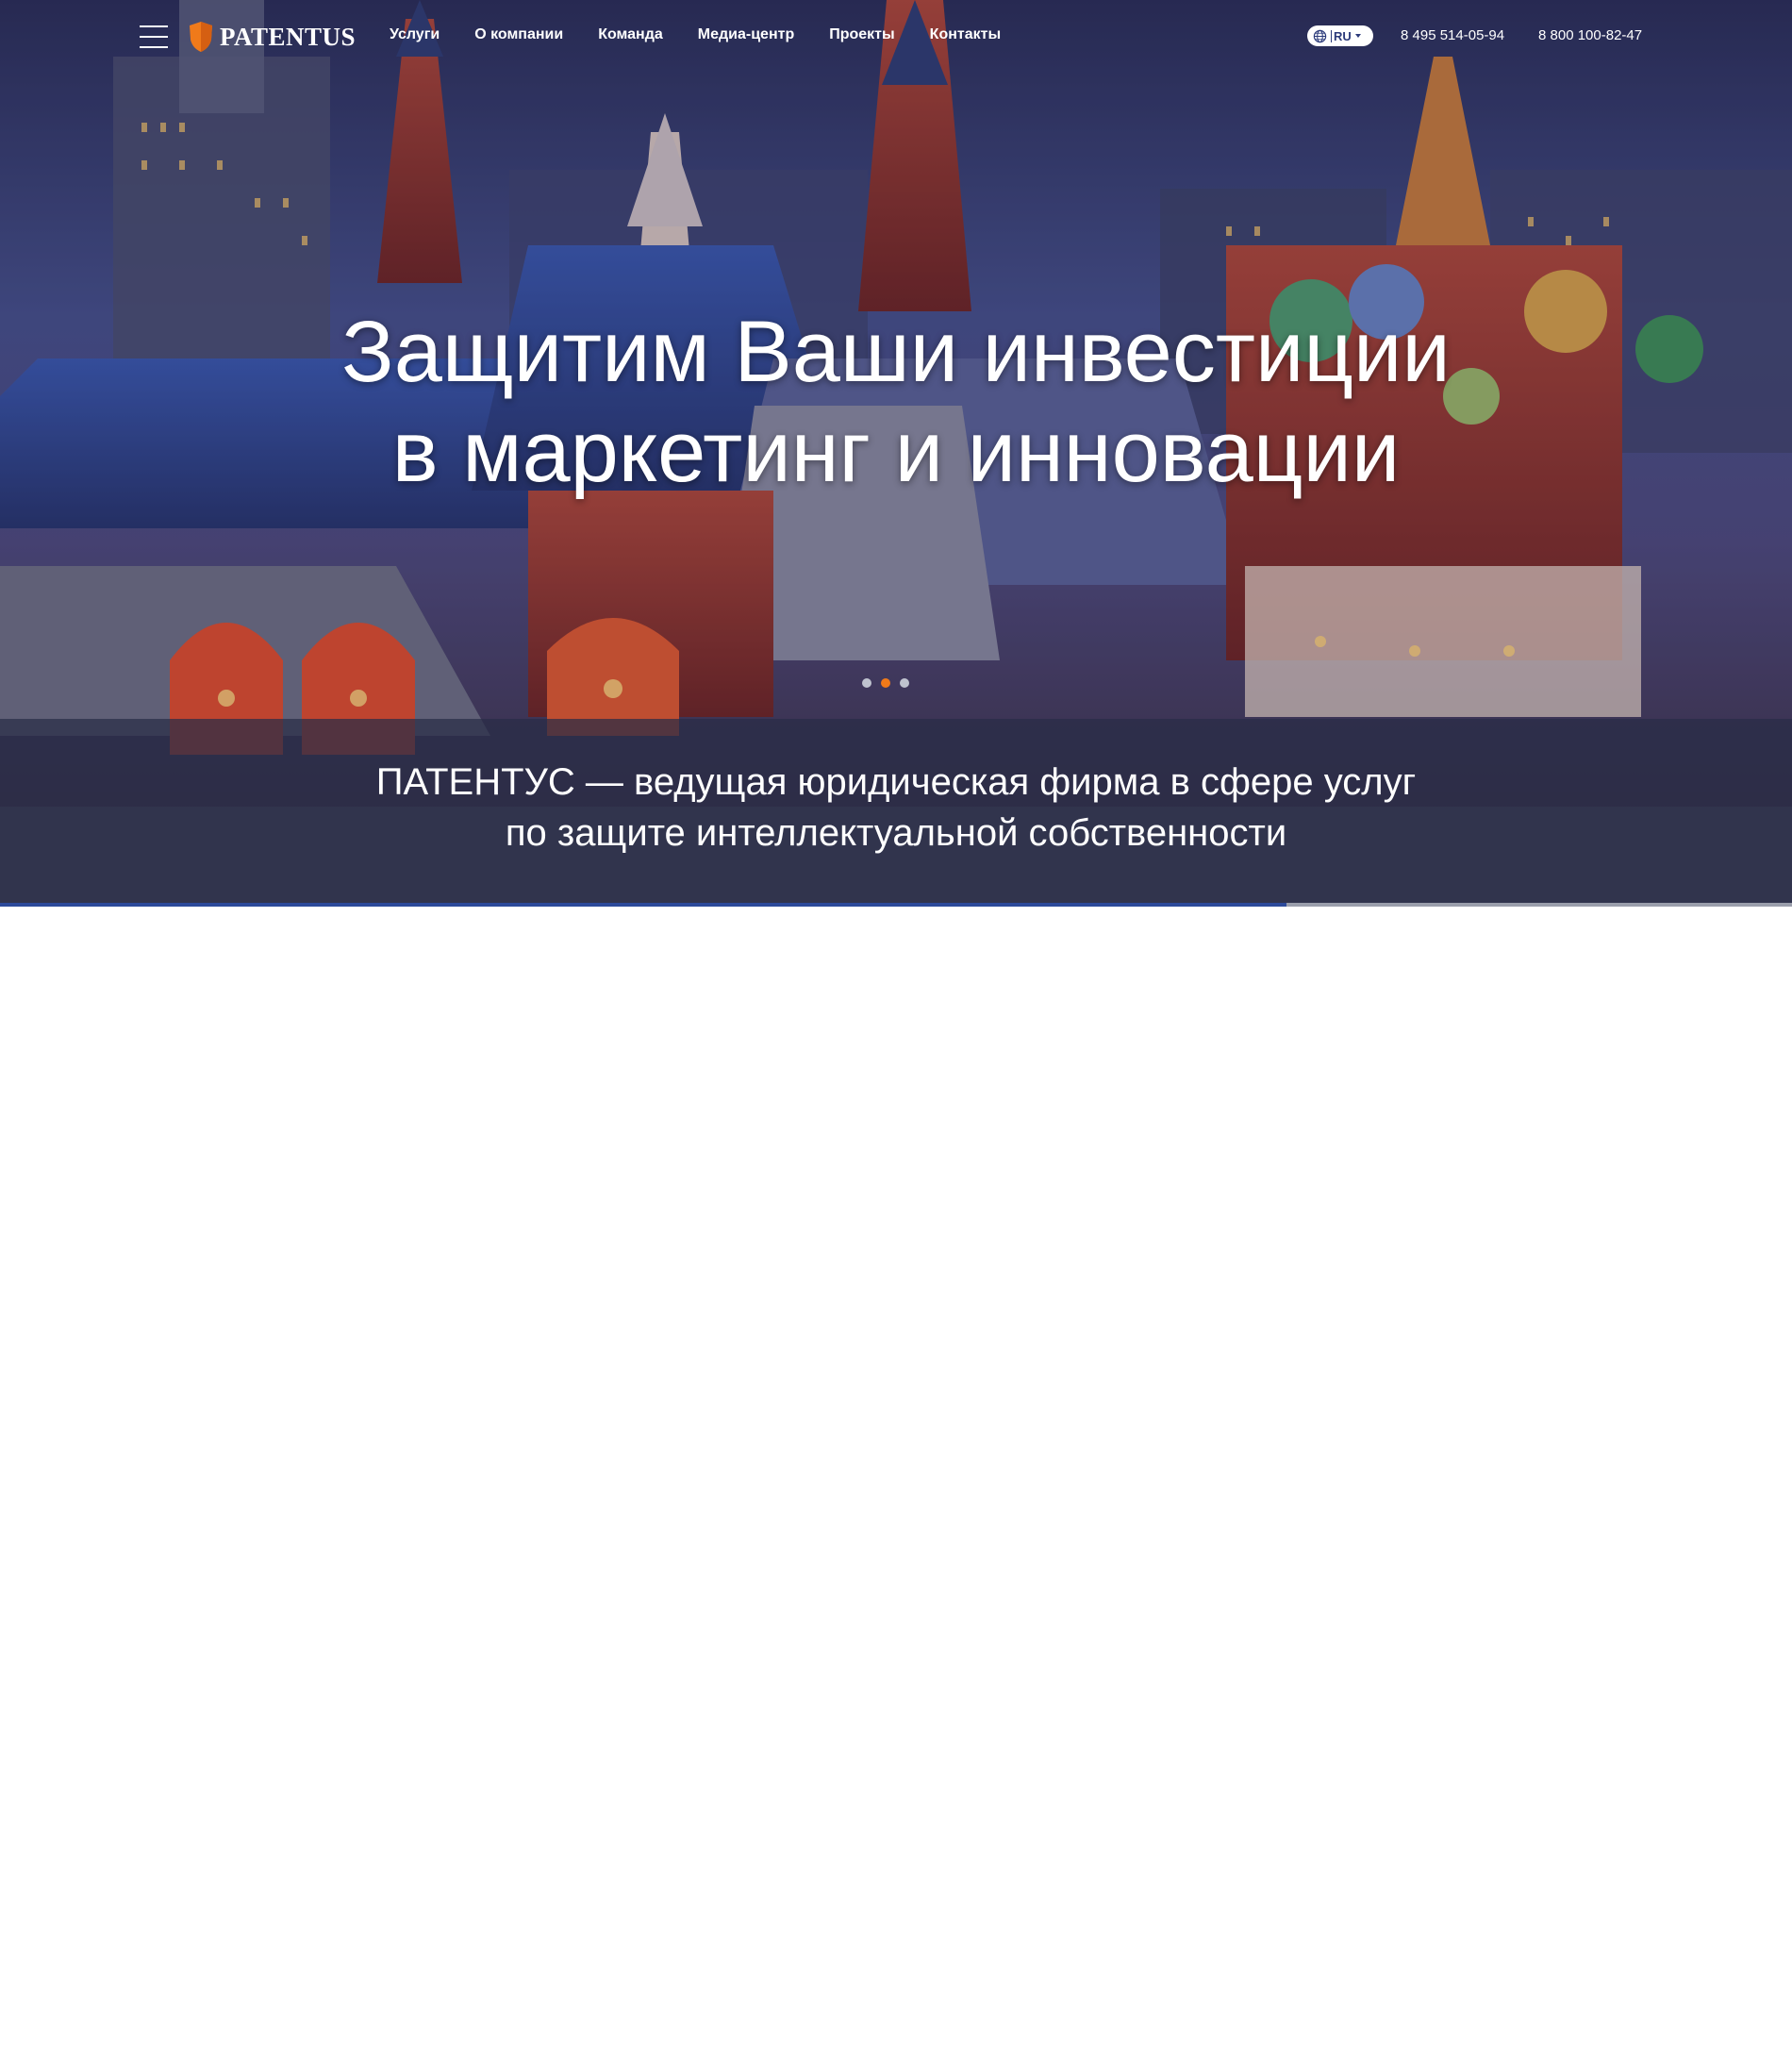 The width and height of the screenshot is (1792, 2050). I want to click on language-divider, so click(1332, 35).